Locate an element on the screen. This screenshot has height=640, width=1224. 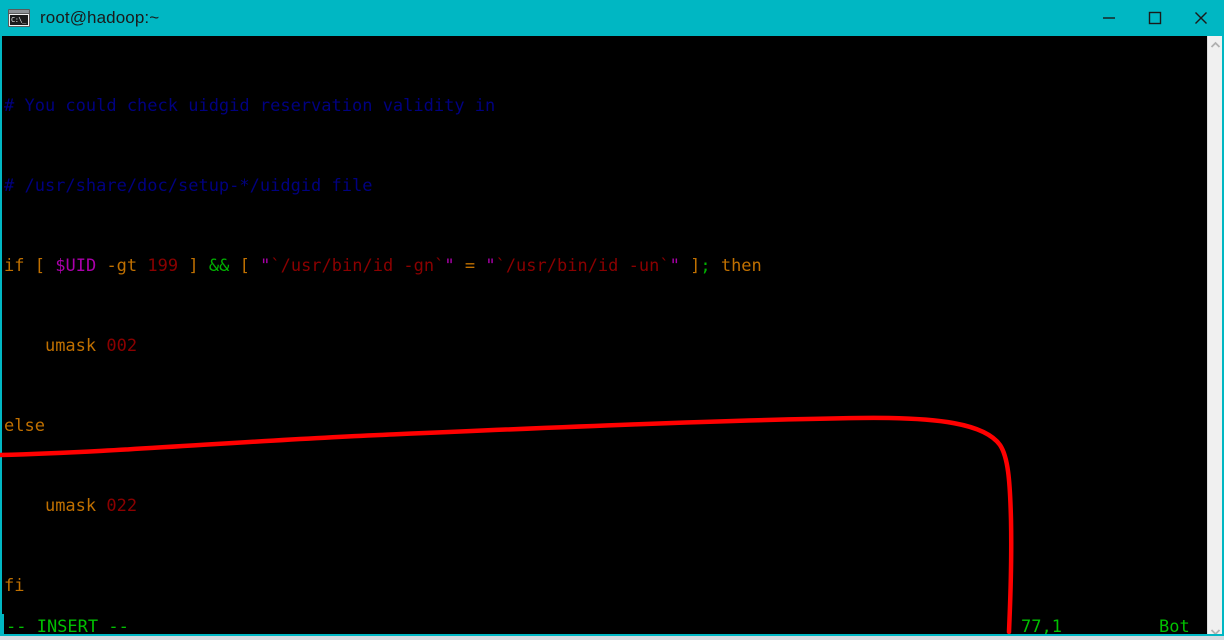
comment-text: # /usr/share/doc/setup-*/uidgid file is located at coordinates (188, 186).